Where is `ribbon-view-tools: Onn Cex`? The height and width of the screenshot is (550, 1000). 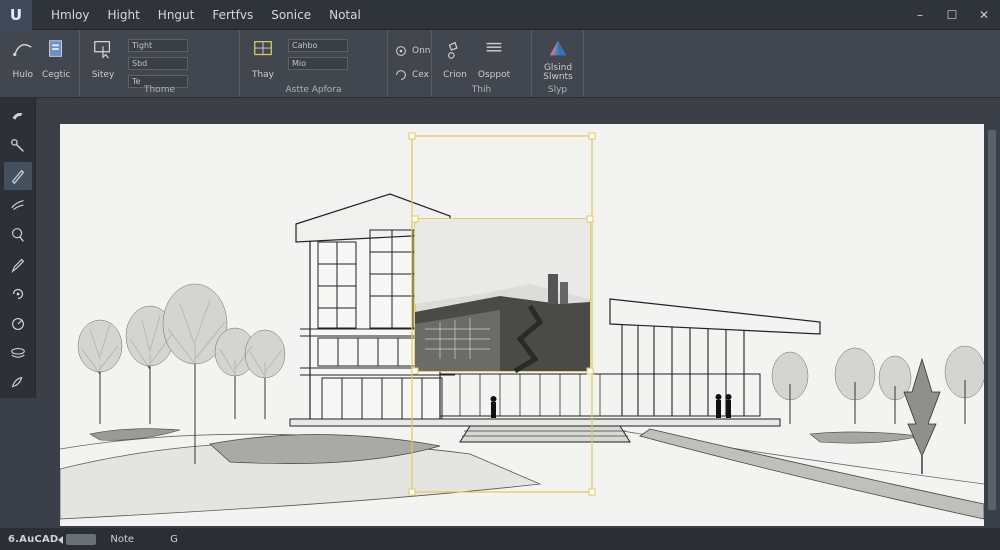 ribbon-view-tools: Onn Cex is located at coordinates (412, 65).